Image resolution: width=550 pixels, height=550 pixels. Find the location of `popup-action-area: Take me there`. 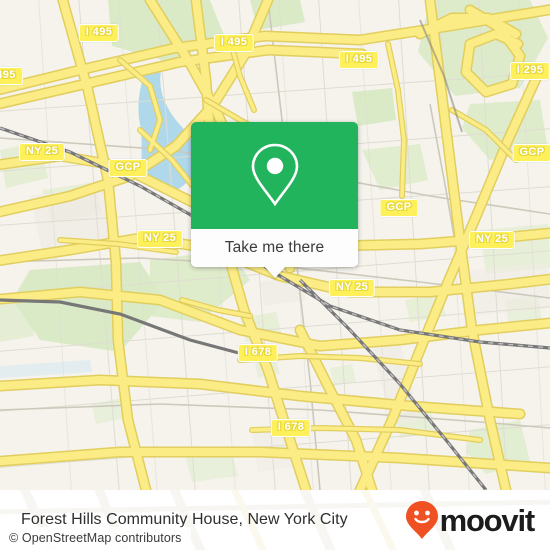

popup-action-area: Take me there is located at coordinates (274, 253).